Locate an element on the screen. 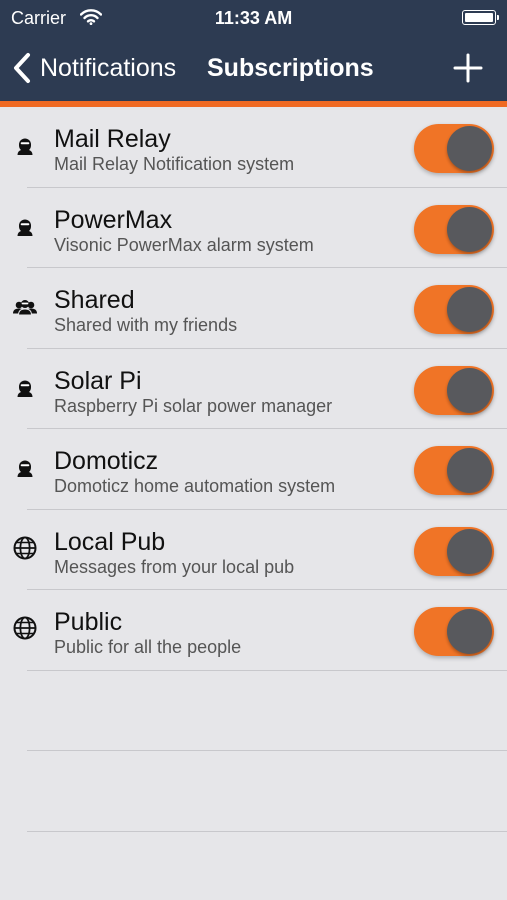  subscription-description: Domoticz home automation system is located at coordinates (195, 486).